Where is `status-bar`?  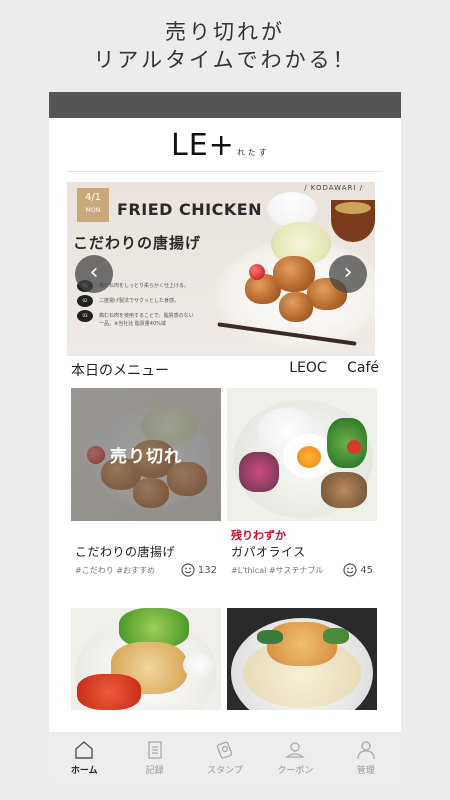
status-bar is located at coordinates (225, 105).